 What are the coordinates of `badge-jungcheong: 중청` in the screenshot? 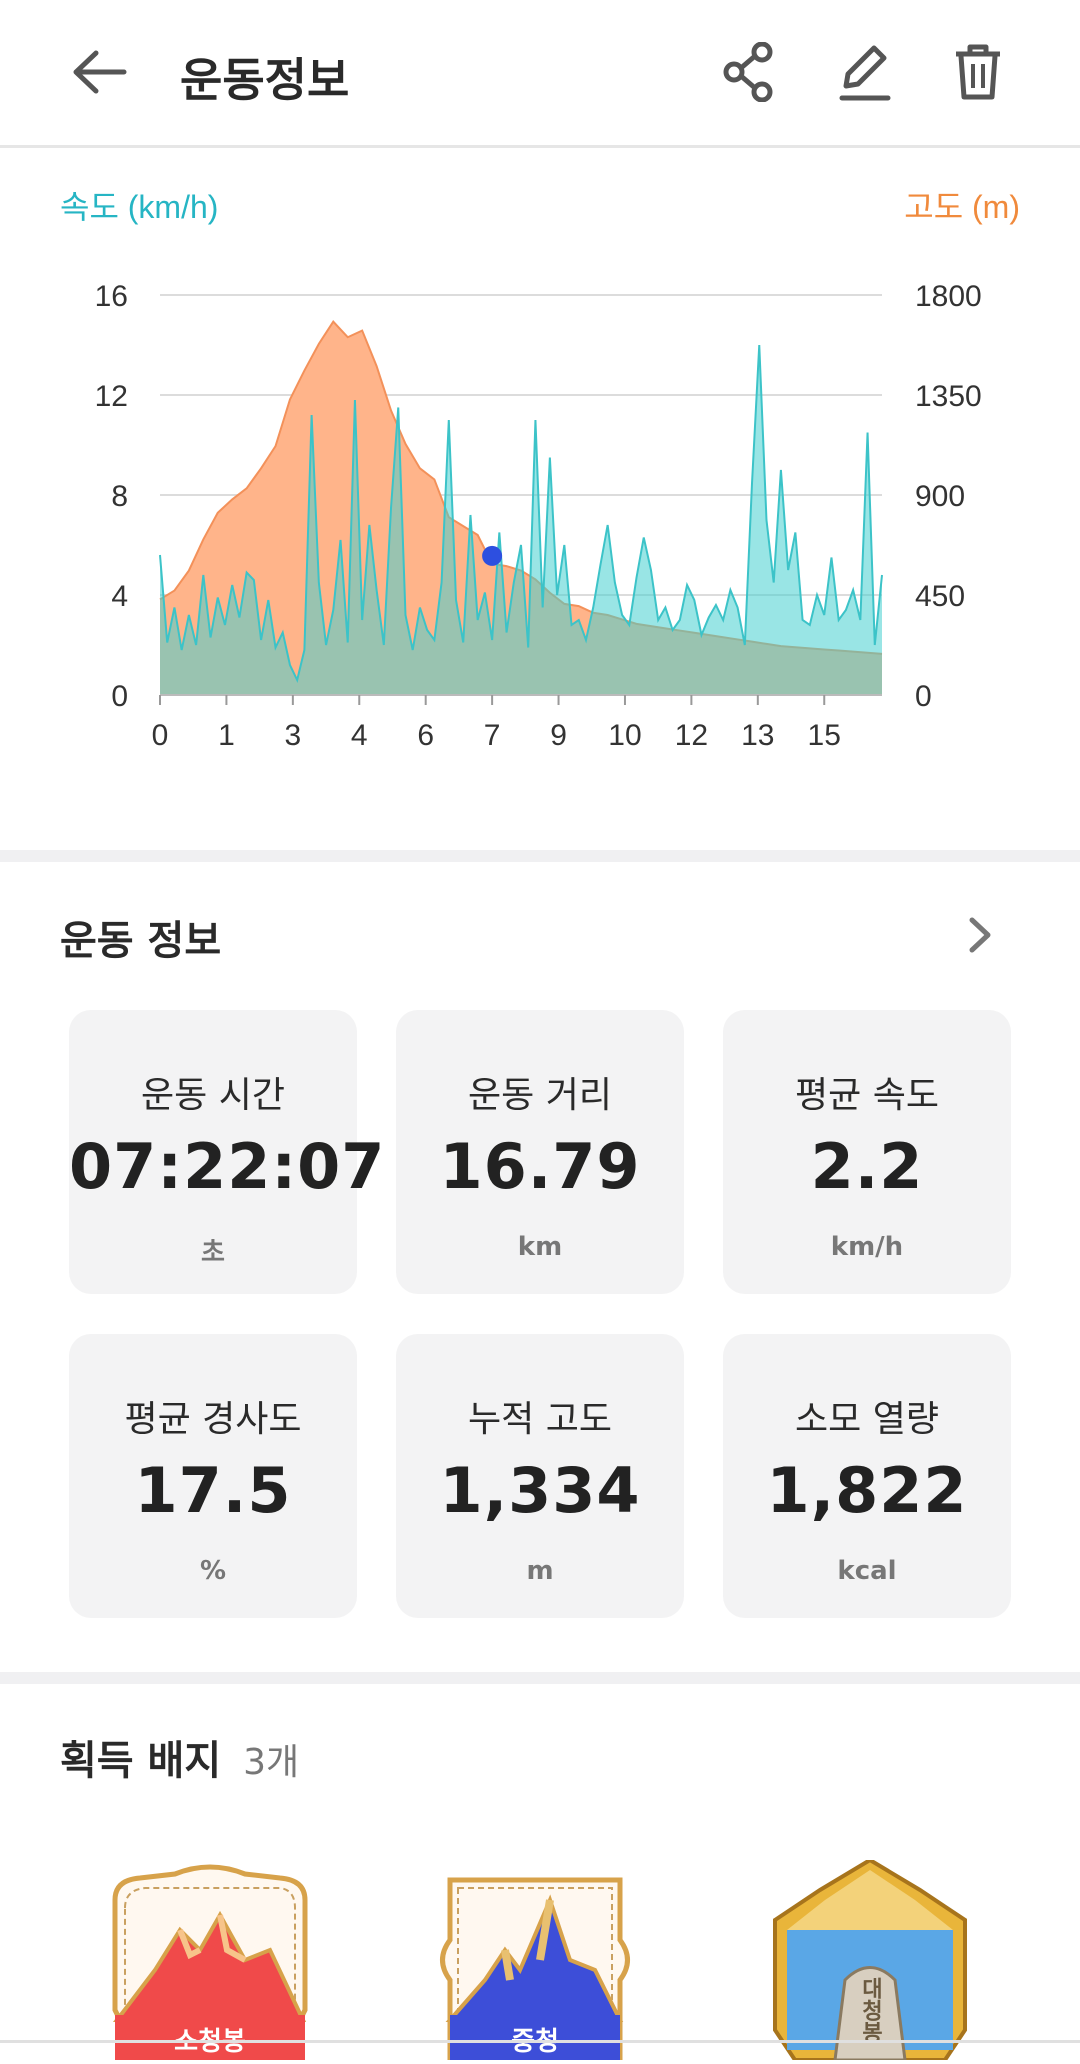 It's located at (535, 1961).